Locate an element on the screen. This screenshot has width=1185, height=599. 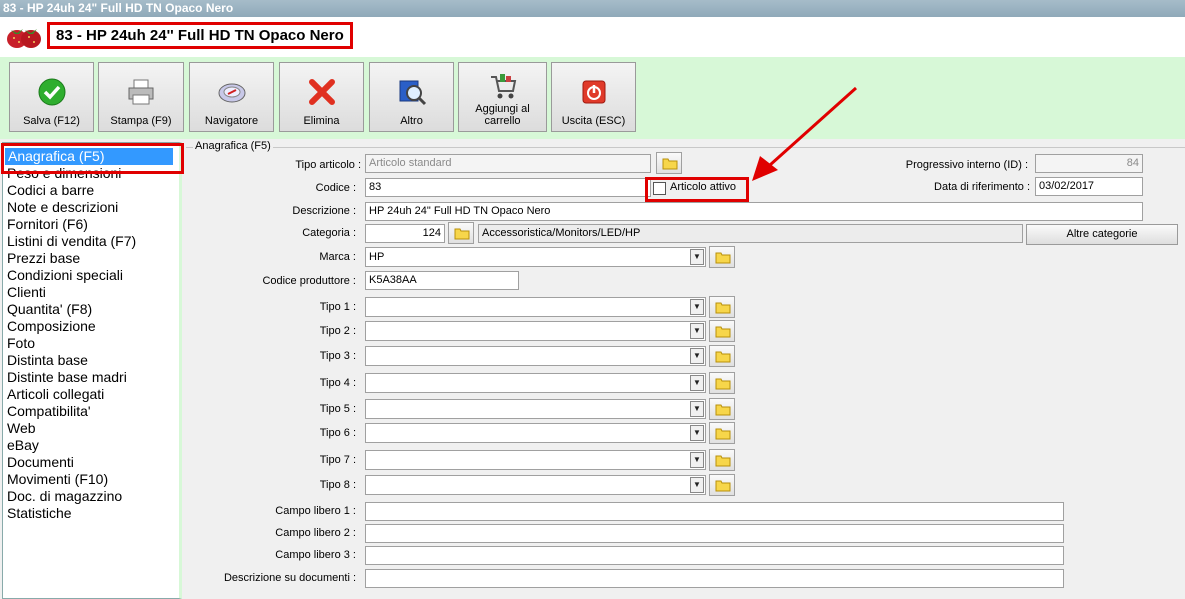
codice-field: 83 is located at coordinates (508, 187).